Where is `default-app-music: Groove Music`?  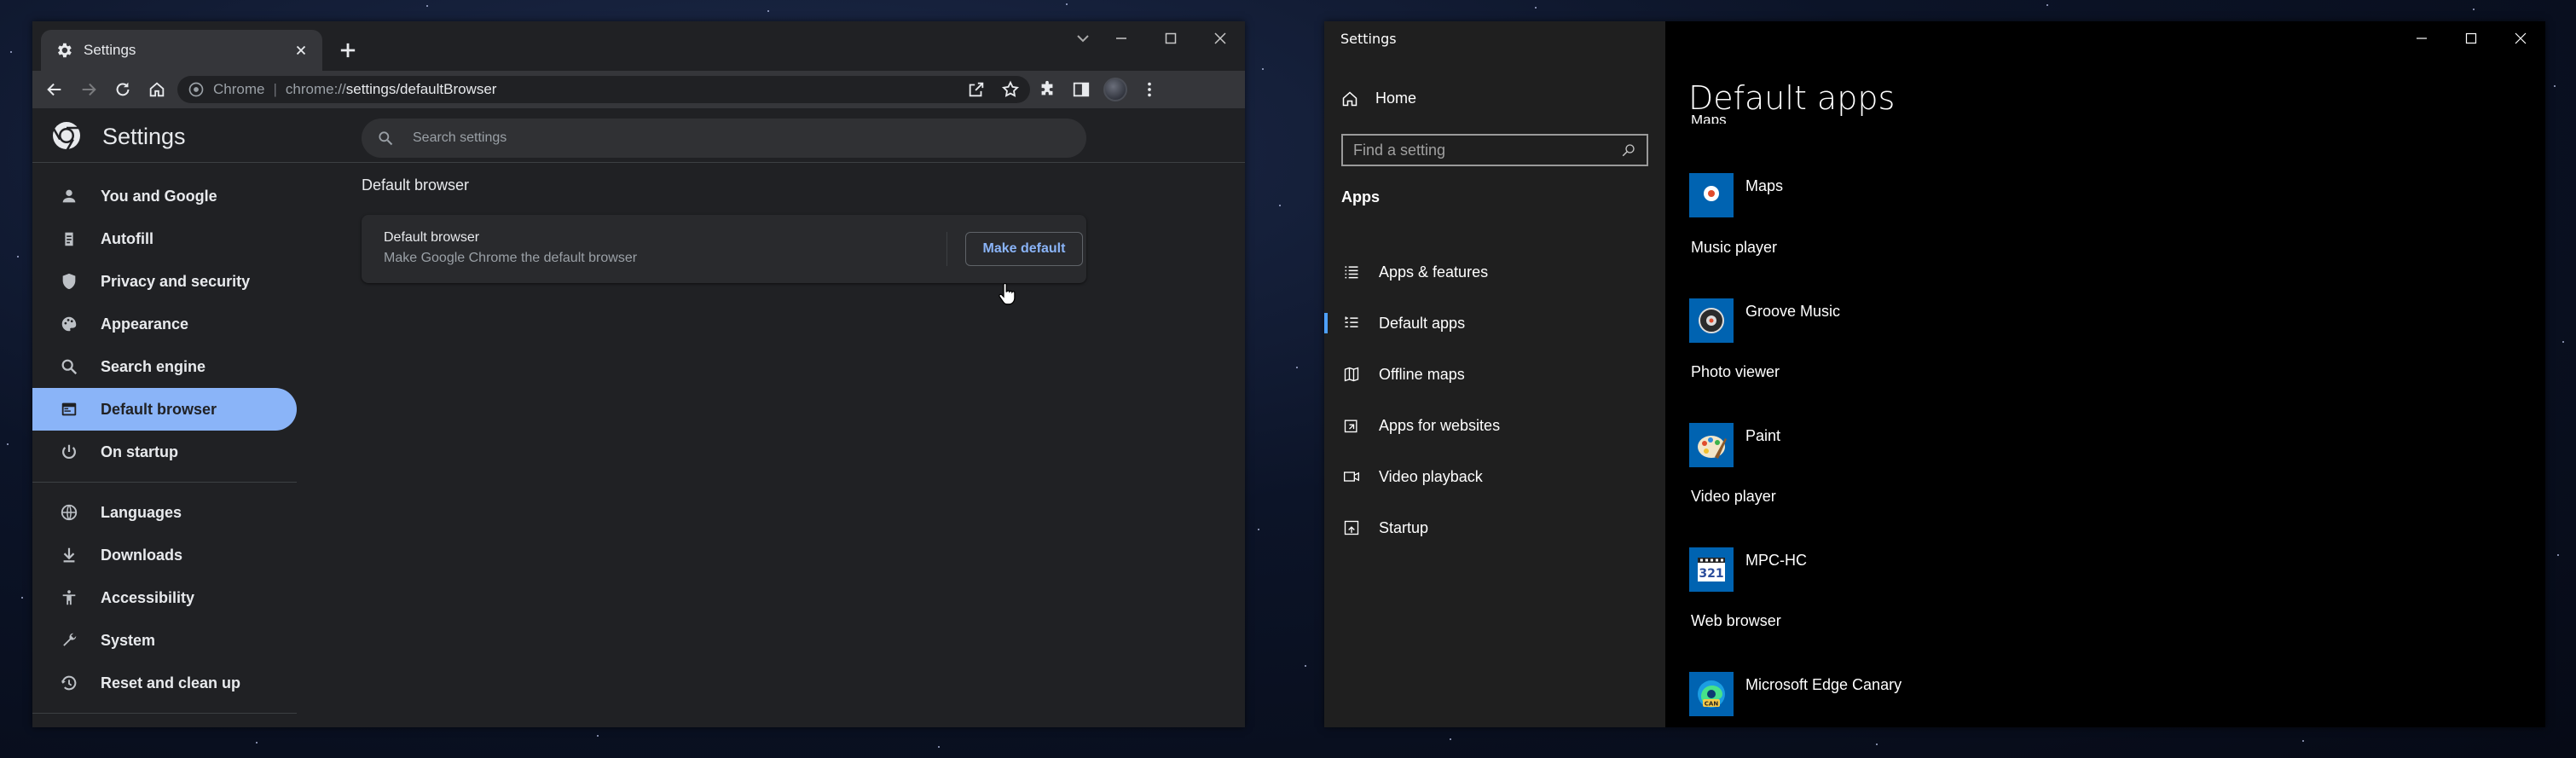
default-app-music: Groove Music is located at coordinates (1765, 320).